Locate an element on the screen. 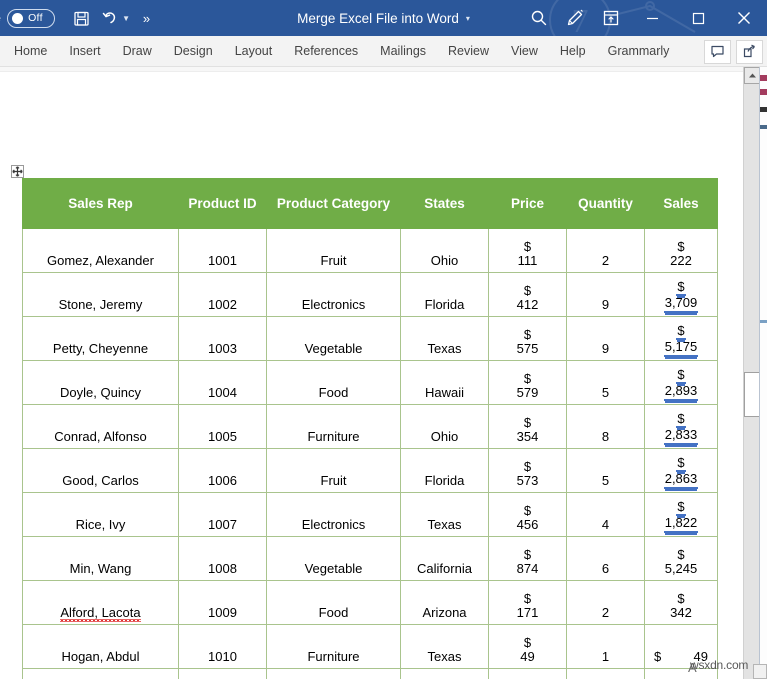  search-icon is located at coordinates (539, 18).